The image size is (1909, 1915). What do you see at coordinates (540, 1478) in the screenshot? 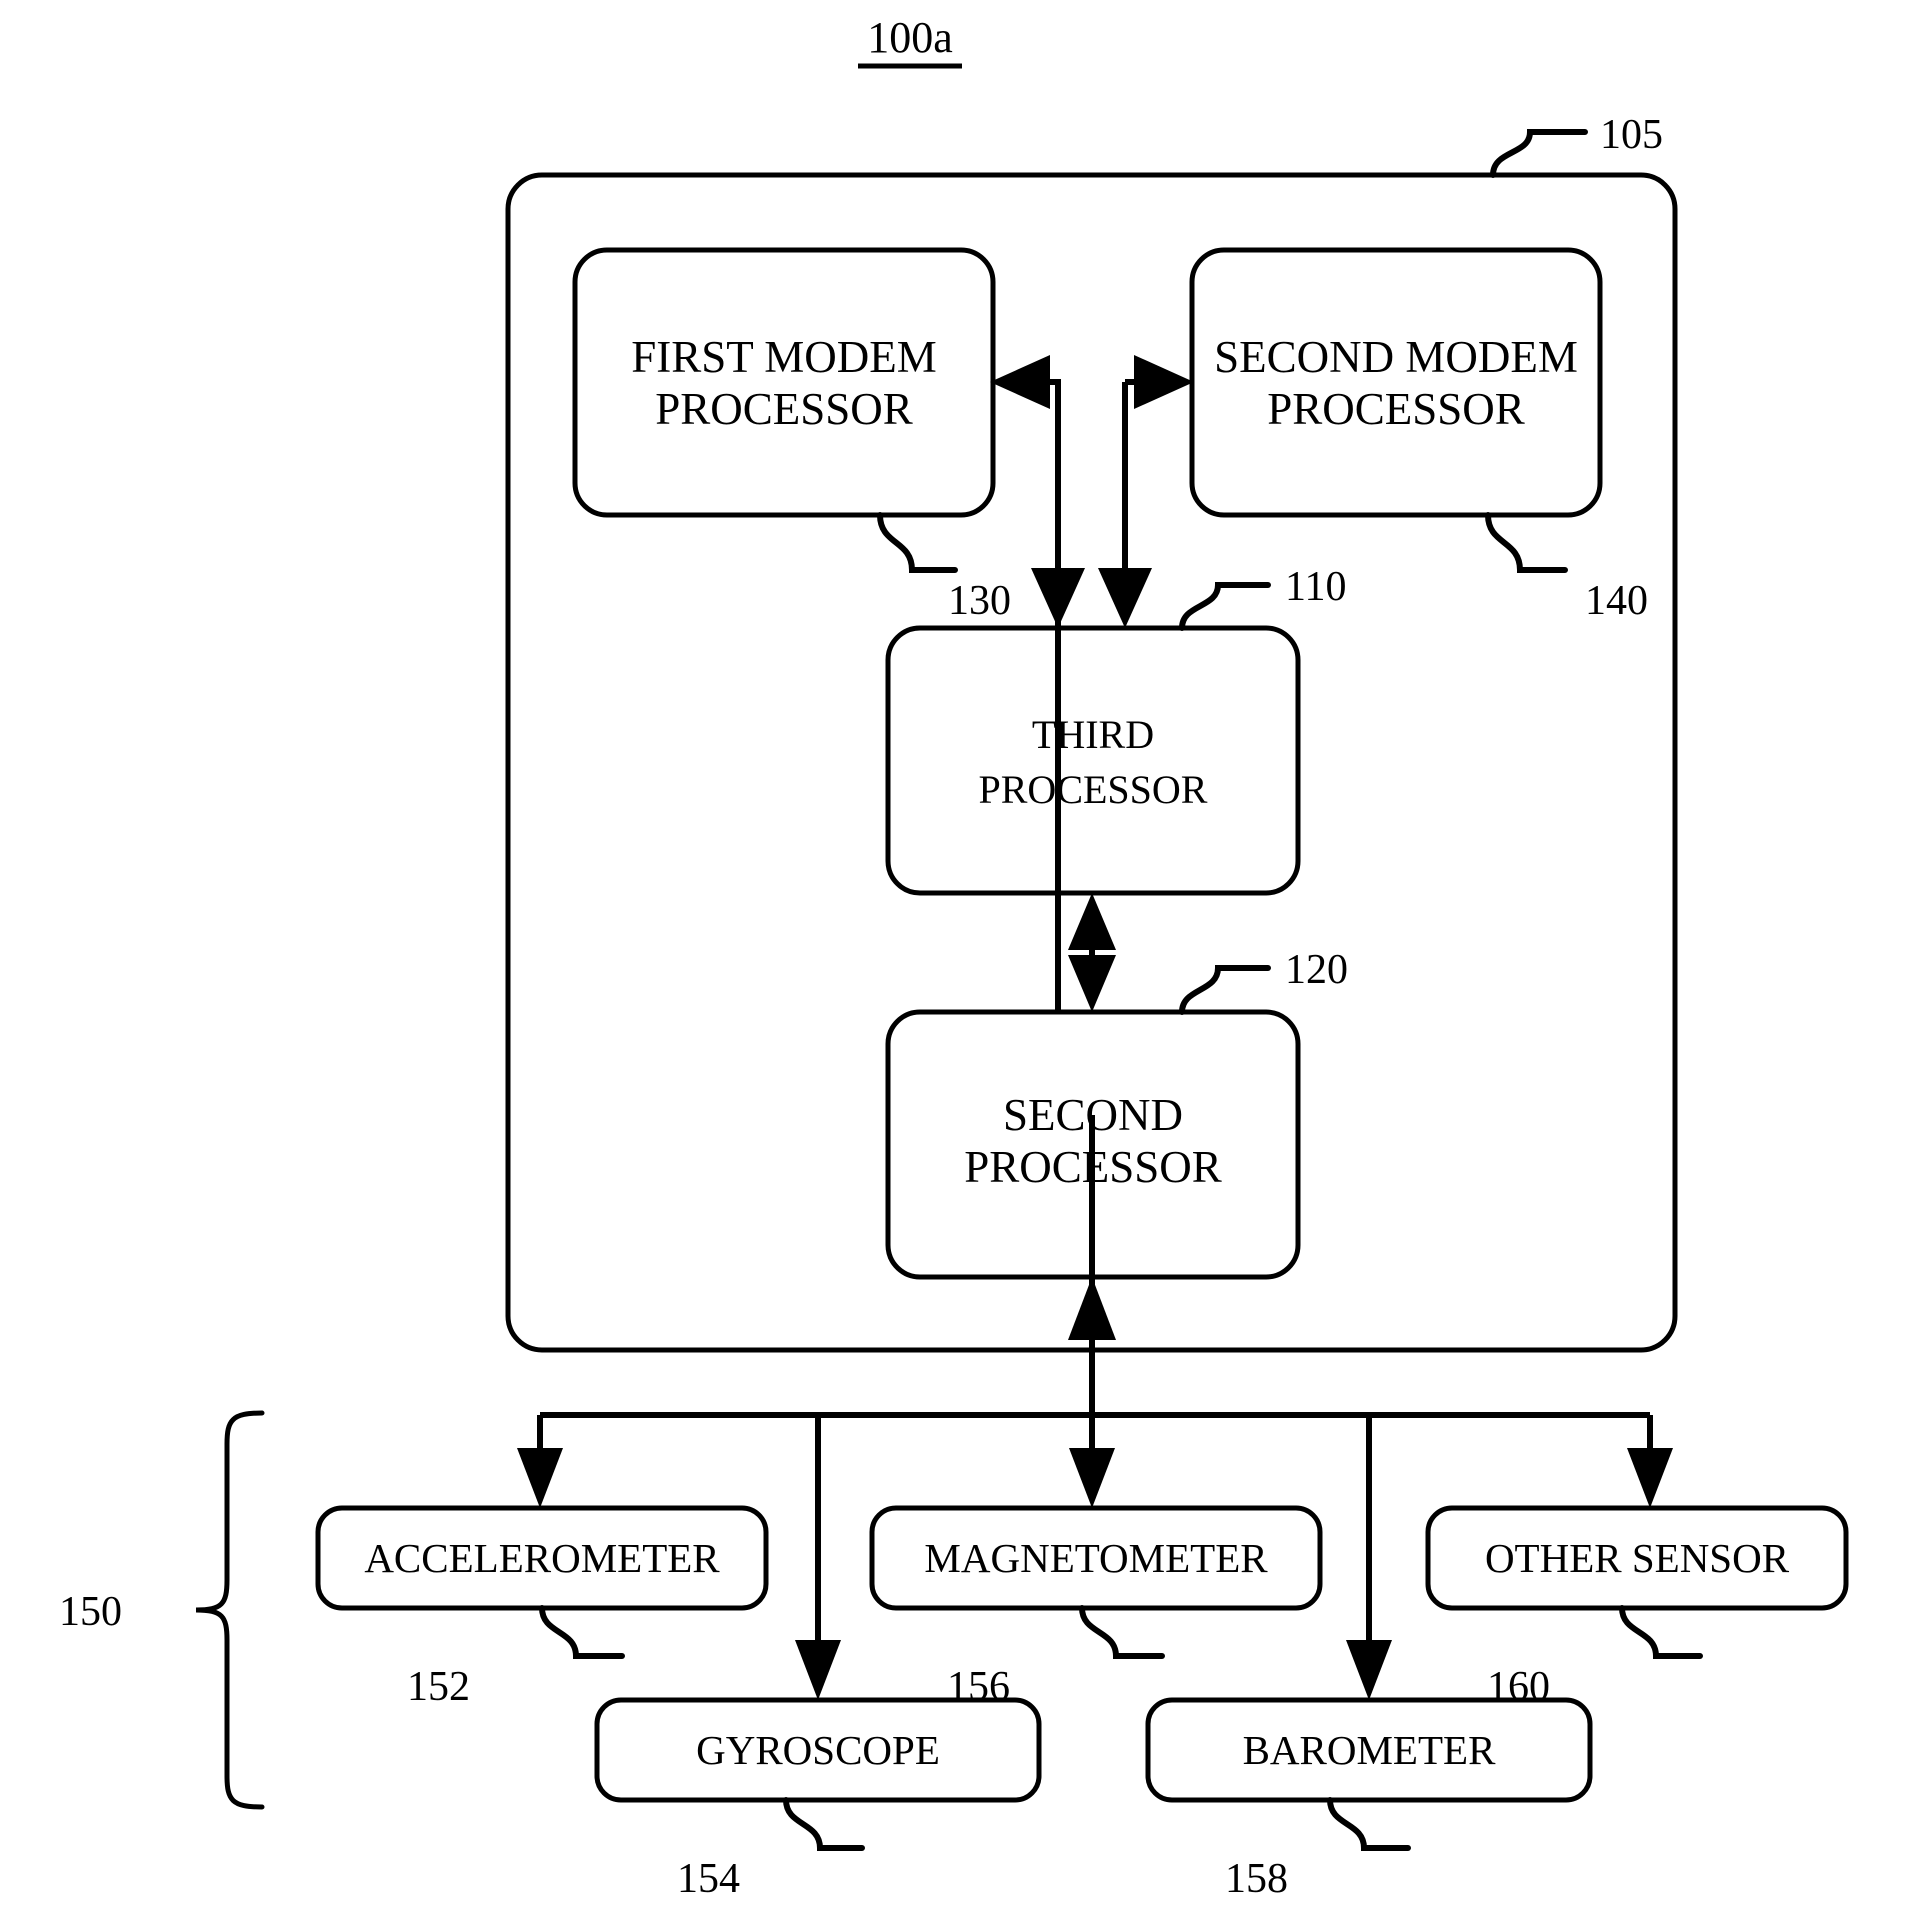
I see `arrowhead-into-accelerometer` at bounding box center [540, 1478].